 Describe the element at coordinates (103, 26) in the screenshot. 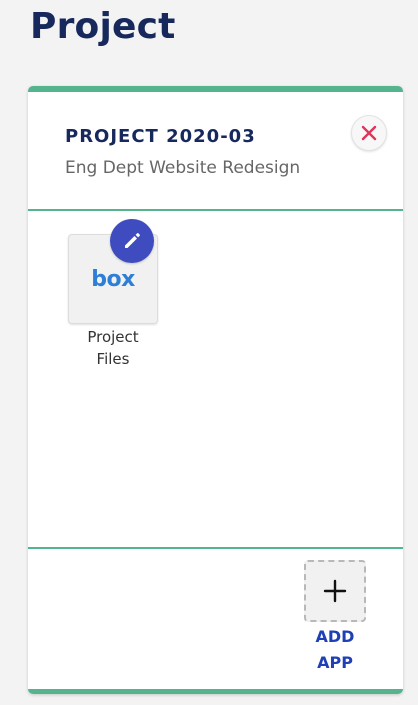

I see `page-title: Project` at that location.